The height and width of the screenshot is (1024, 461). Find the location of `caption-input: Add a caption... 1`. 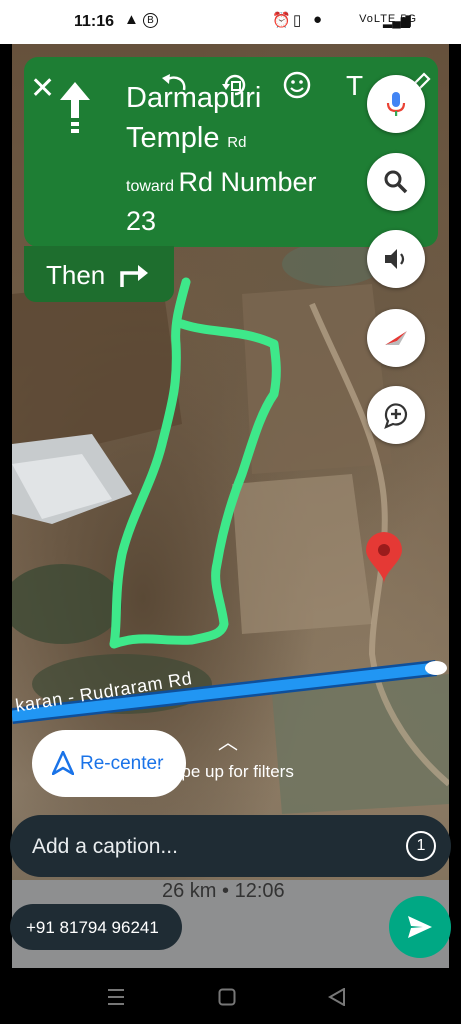

caption-input: Add a caption... 1 is located at coordinates (230, 846).